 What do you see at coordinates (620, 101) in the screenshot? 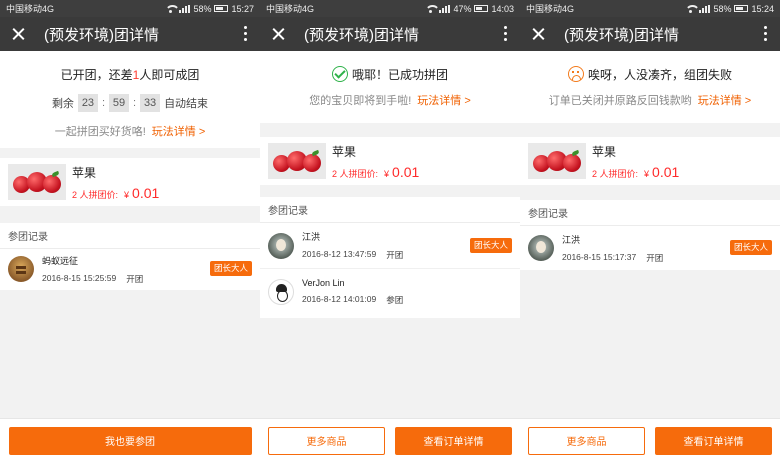
I see `status-hint: 订单已关闭并原路反回钱款哟` at bounding box center [620, 101].